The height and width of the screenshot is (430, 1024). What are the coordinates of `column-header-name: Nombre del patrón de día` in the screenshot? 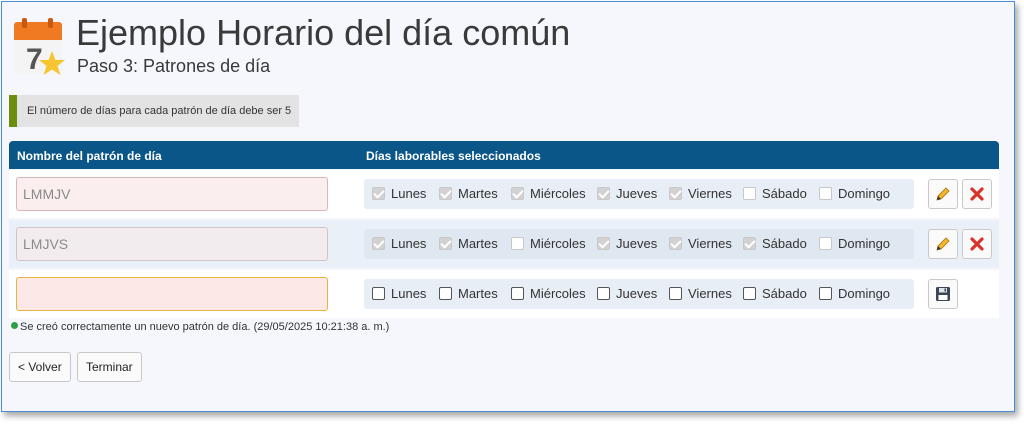 It's located at (89, 156).